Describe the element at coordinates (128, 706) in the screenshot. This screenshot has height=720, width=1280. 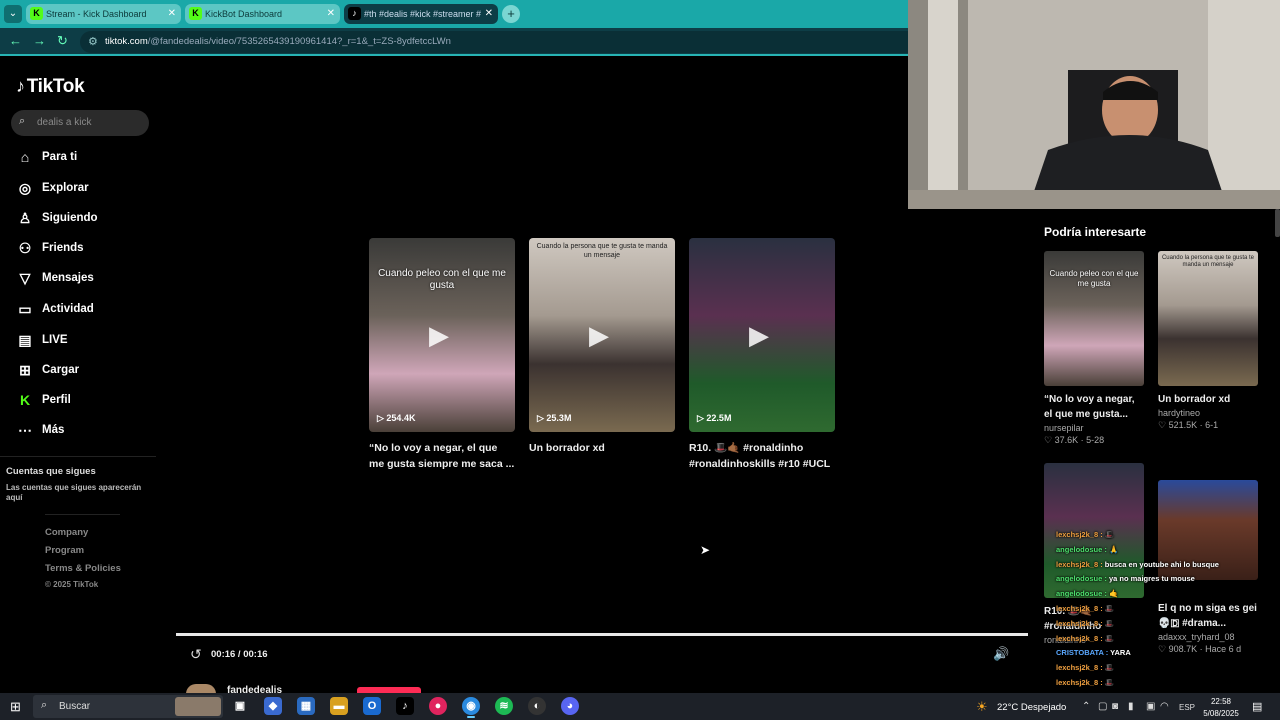
I see `taskbar-search-input: ⌕ Buscar` at that location.